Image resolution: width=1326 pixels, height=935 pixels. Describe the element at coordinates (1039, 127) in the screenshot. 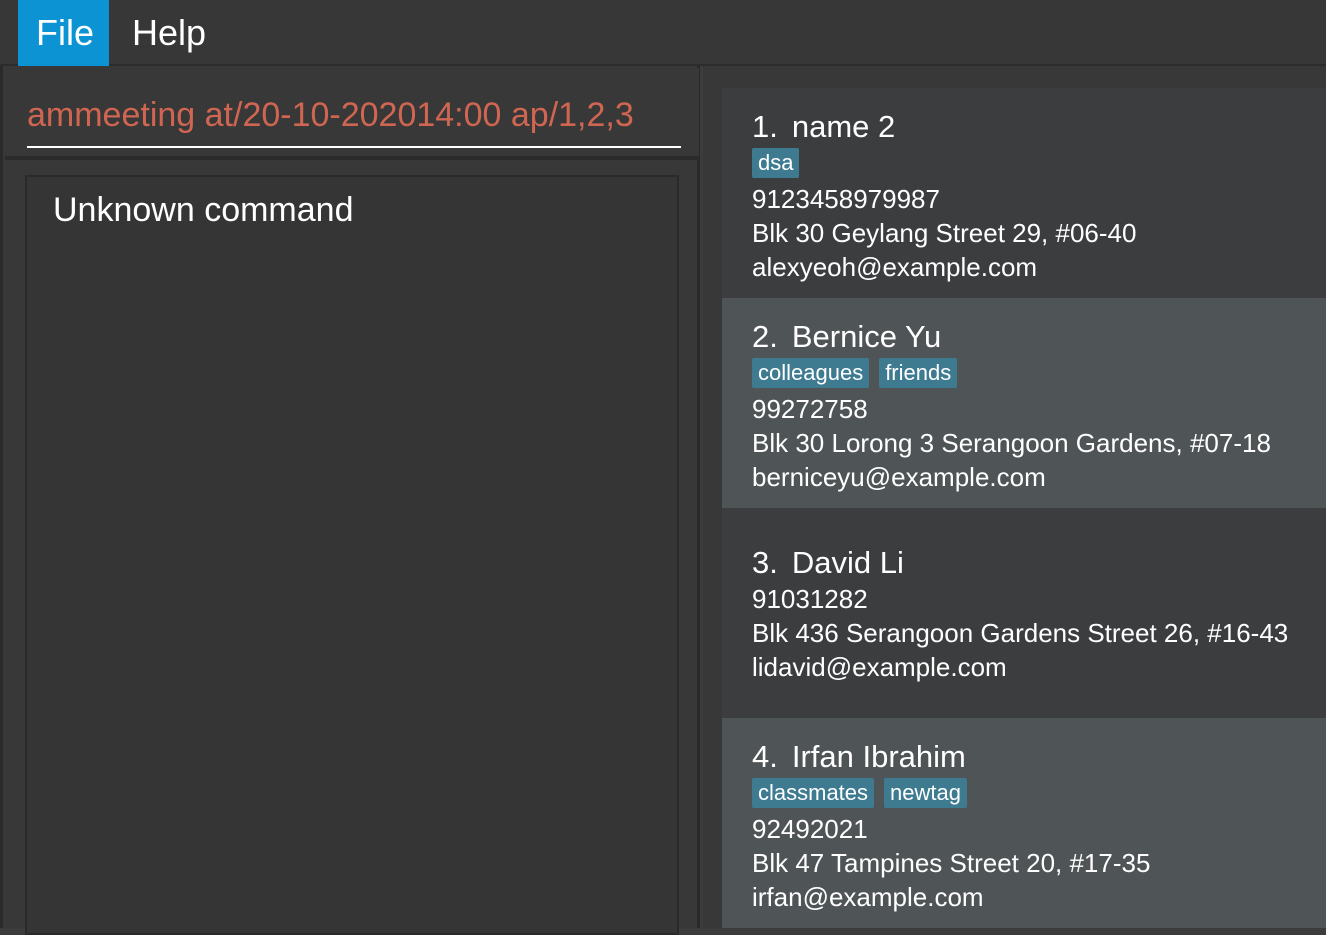

I see `person-title: 1. name 2` at that location.